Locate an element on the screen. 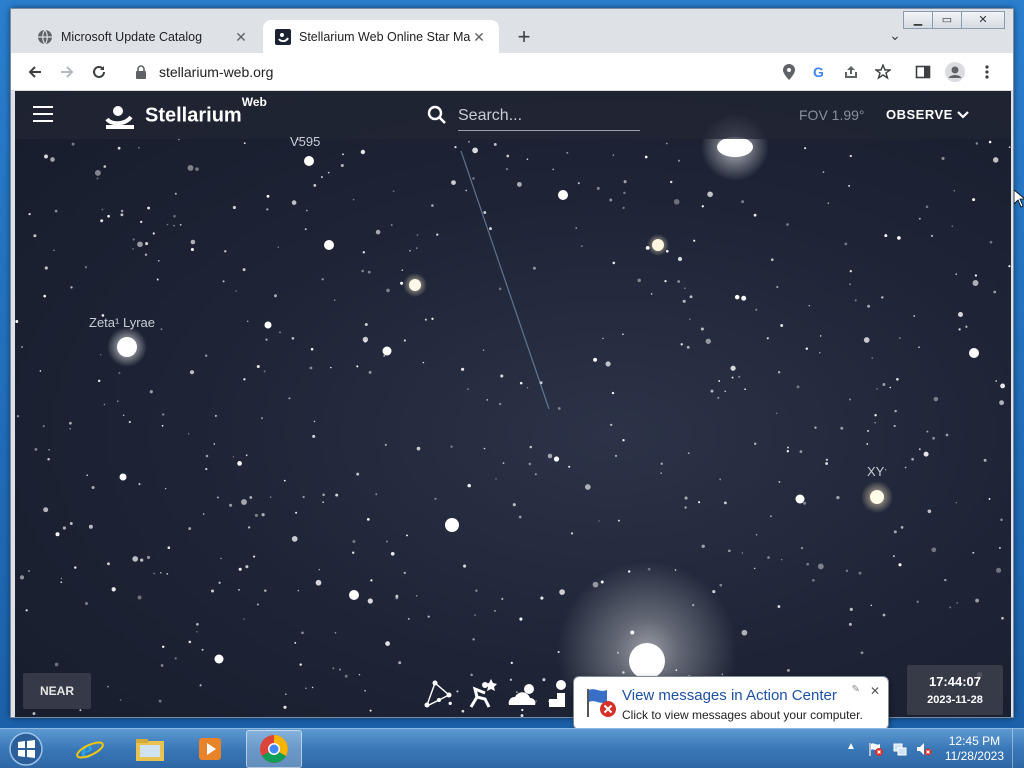  atmosphere-icon is located at coordinates (523, 693).